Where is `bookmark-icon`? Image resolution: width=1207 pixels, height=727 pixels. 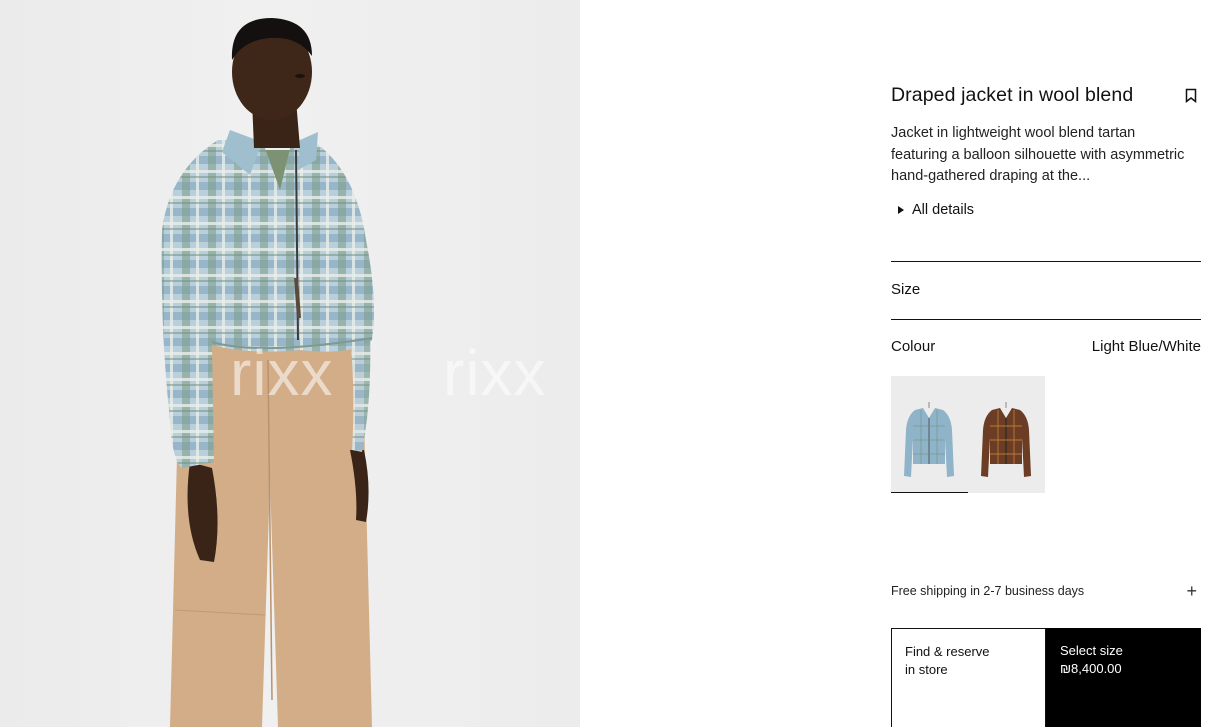
bookmark-icon is located at coordinates (1191, 96).